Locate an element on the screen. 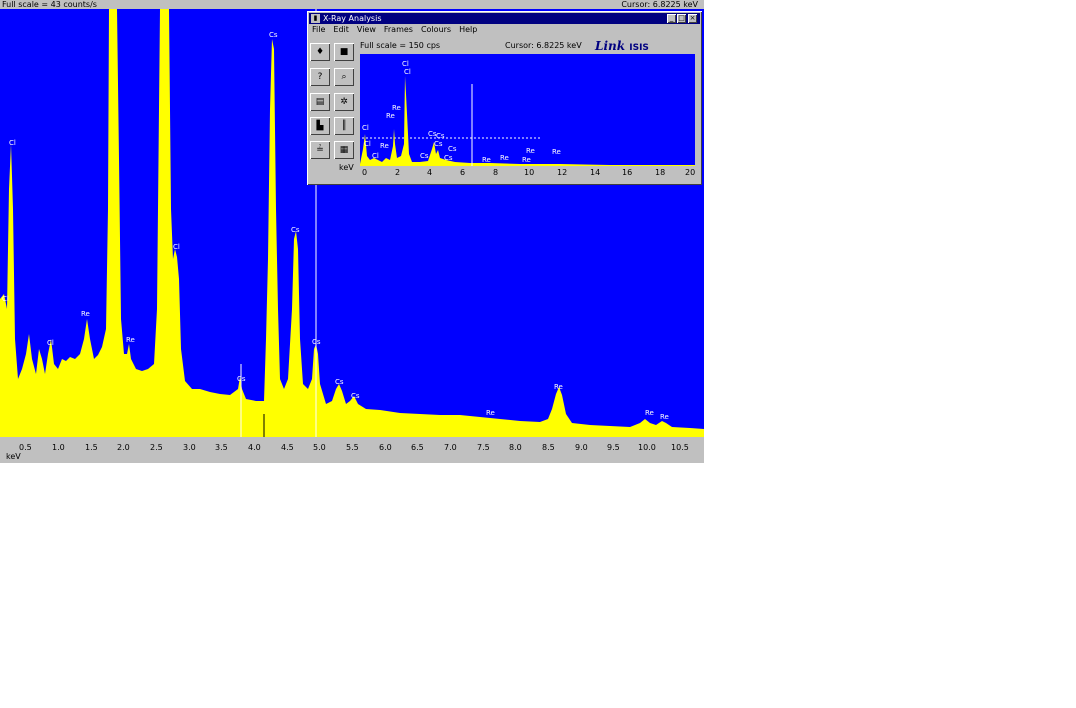 The width and height of the screenshot is (1076, 708). chart-icon: ▙ is located at coordinates (320, 126).